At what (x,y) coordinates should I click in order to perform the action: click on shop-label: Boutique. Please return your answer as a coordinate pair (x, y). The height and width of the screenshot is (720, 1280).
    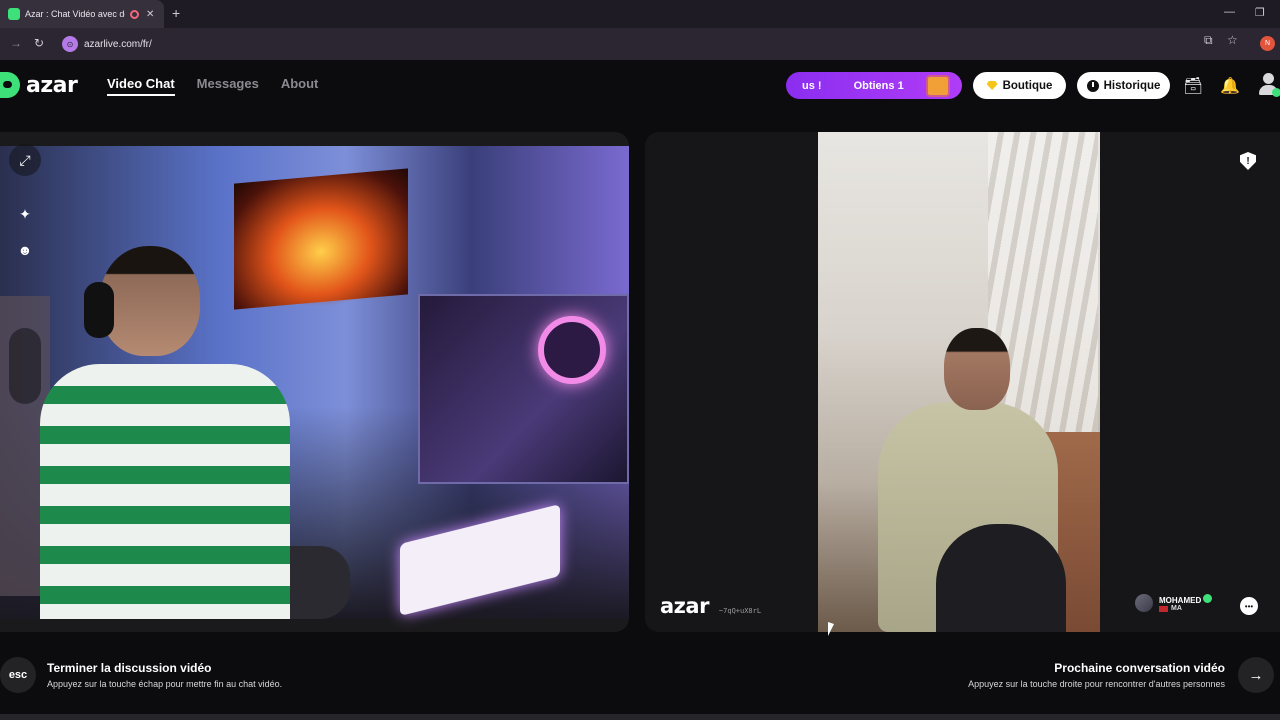
    Looking at the image, I should click on (1027, 85).